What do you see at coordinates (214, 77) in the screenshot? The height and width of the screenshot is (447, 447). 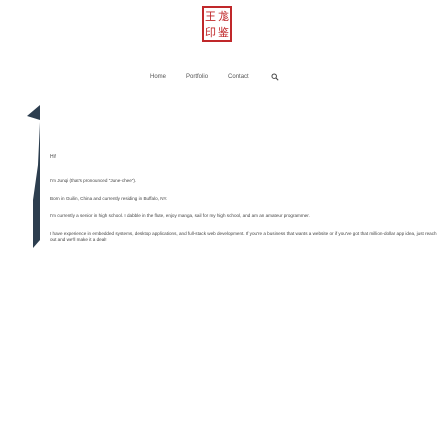 I see `main-nav: Home Portfolio Contact` at bounding box center [214, 77].